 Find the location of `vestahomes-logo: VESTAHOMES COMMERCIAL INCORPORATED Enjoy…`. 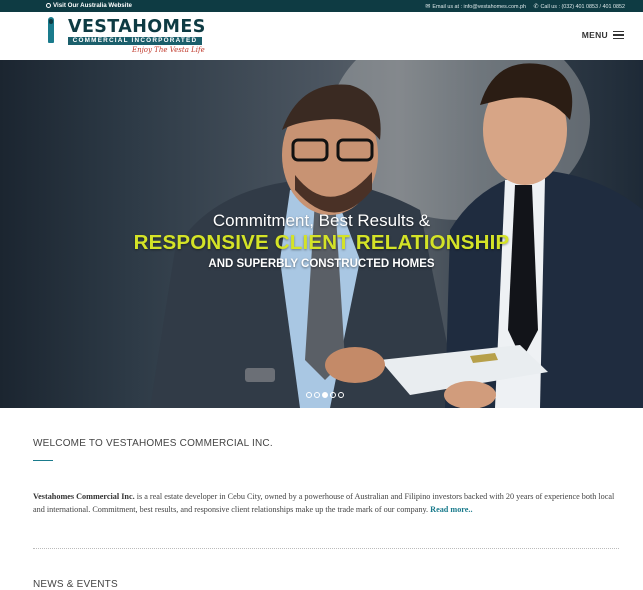

vestahomes-logo: VESTAHOMES COMMERCIAL INCORPORATED Enjoy… is located at coordinates (125, 36).